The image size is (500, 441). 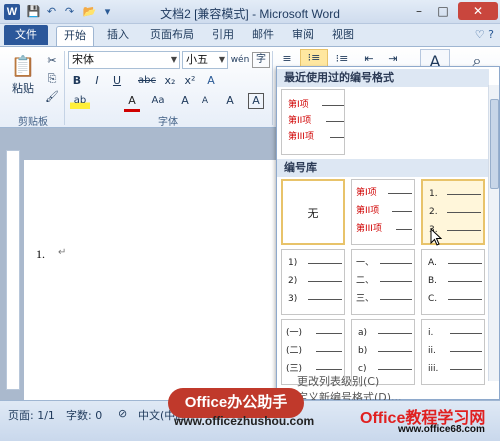 I want to click on gallery-scrollbar, so click(x=493, y=233).